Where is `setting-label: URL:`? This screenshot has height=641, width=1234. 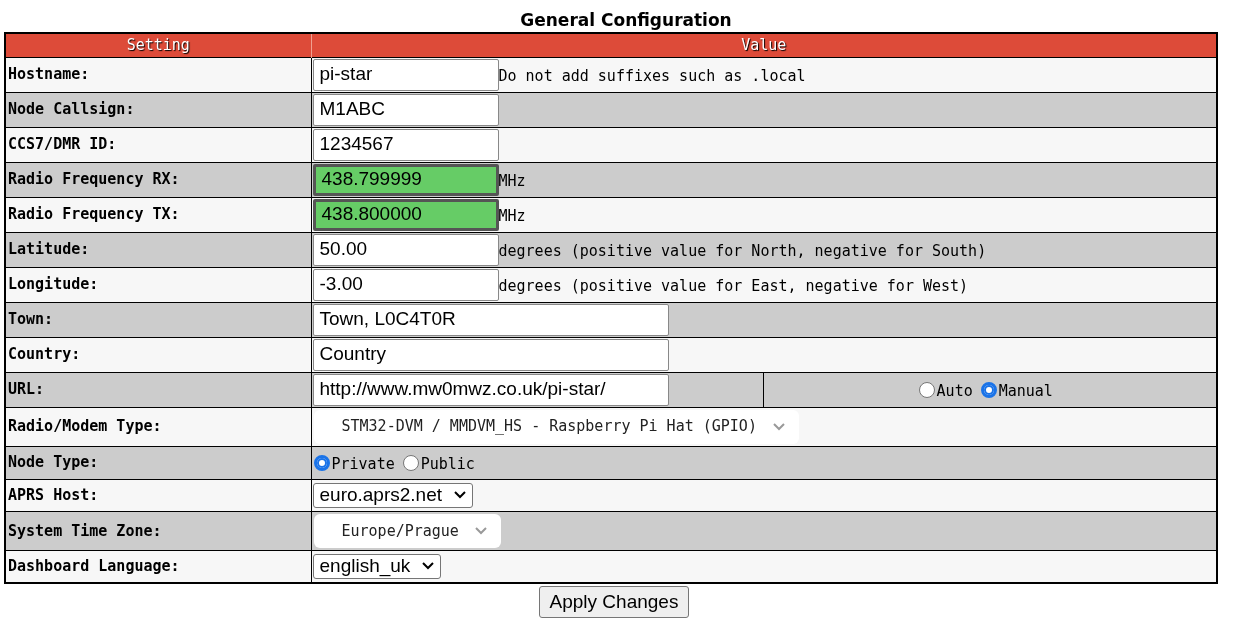
setting-label: URL: is located at coordinates (158, 389).